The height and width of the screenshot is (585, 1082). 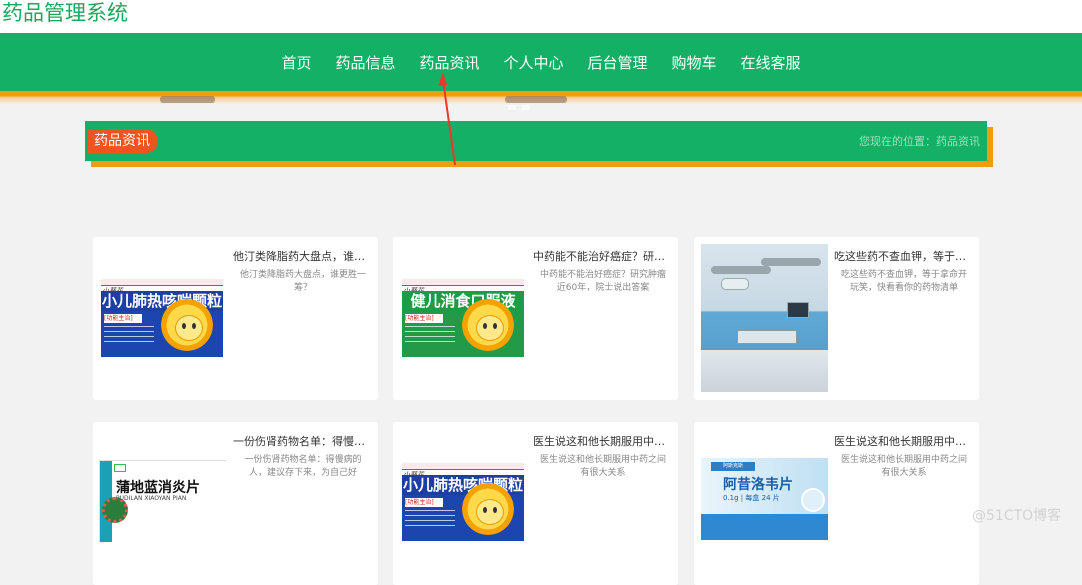 What do you see at coordinates (541, 16) in the screenshot?
I see `top-header: 药品管理系统` at bounding box center [541, 16].